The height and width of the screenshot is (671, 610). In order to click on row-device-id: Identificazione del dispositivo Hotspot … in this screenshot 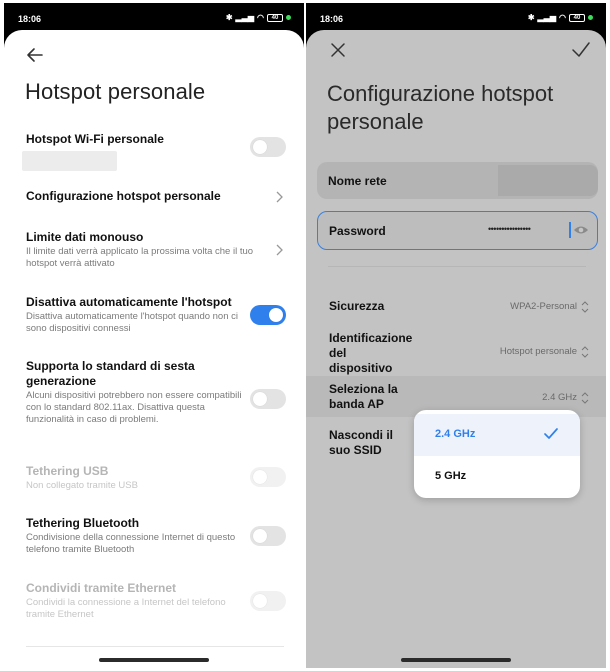, I will do `click(459, 355)`.